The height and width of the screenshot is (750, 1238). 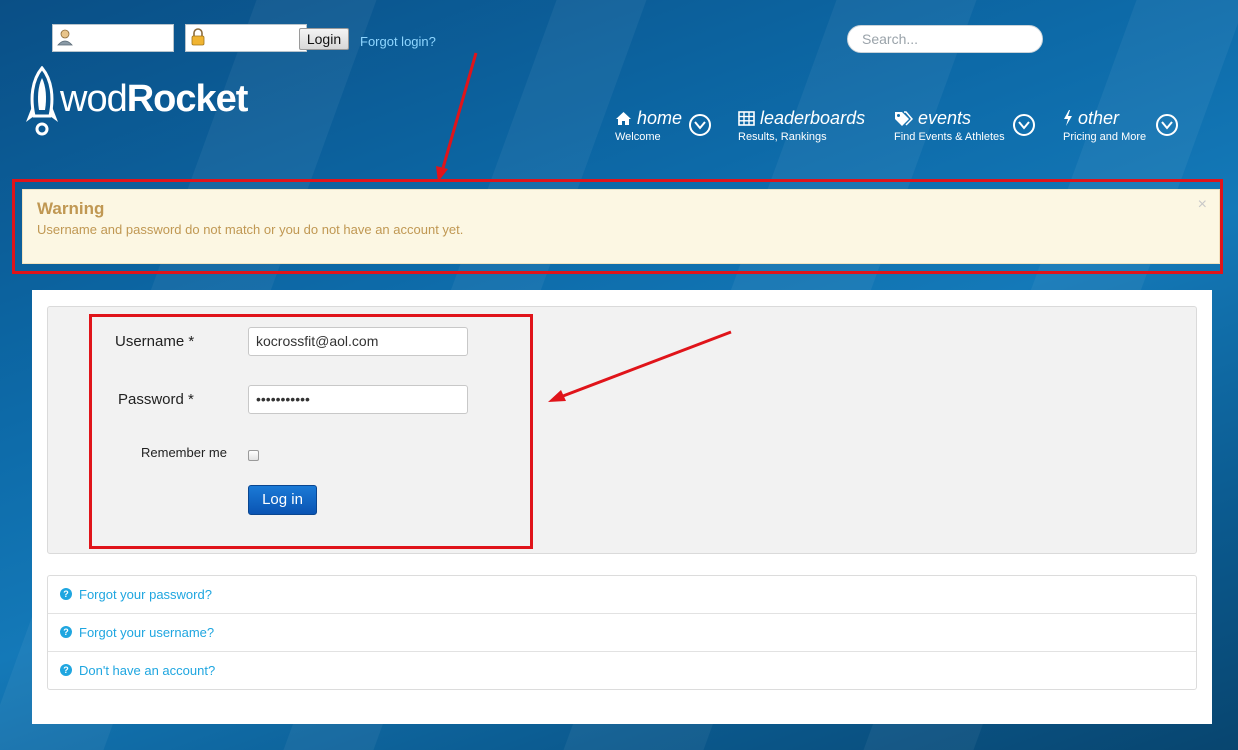 What do you see at coordinates (638, 137) in the screenshot?
I see `nav-home-subtitle: Welcome` at bounding box center [638, 137].